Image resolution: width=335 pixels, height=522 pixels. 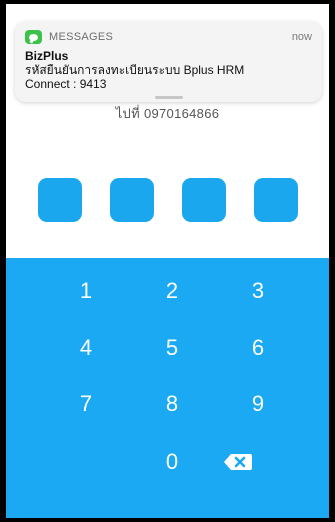 I want to click on messages-app-icon, so click(x=33, y=37).